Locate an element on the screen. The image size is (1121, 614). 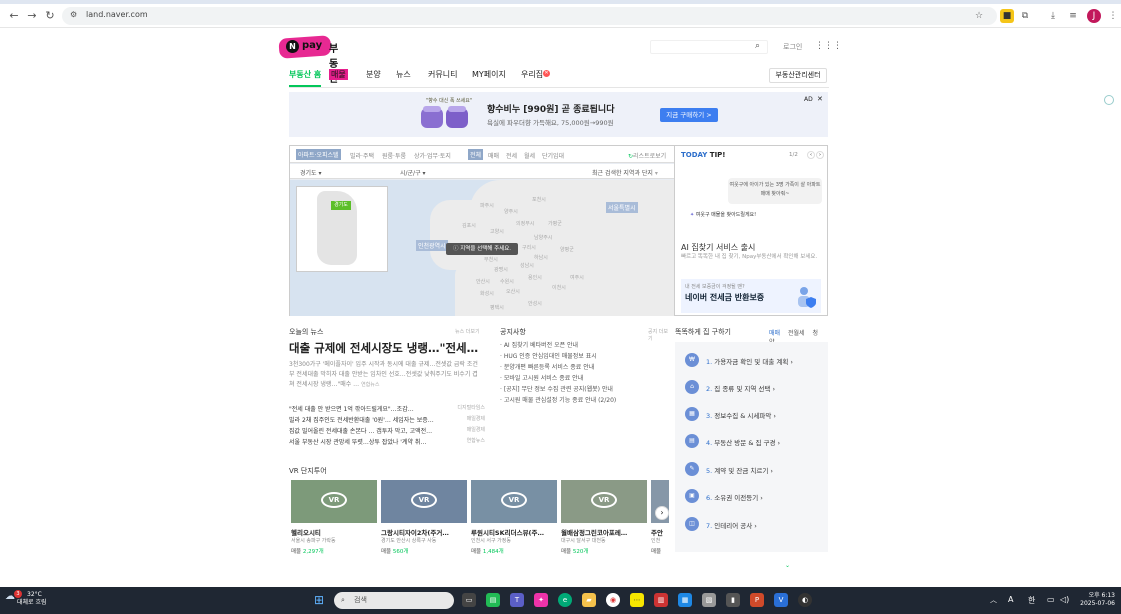
tab-apartment: 아파트·오피스텔 is located at coordinates (318, 154).